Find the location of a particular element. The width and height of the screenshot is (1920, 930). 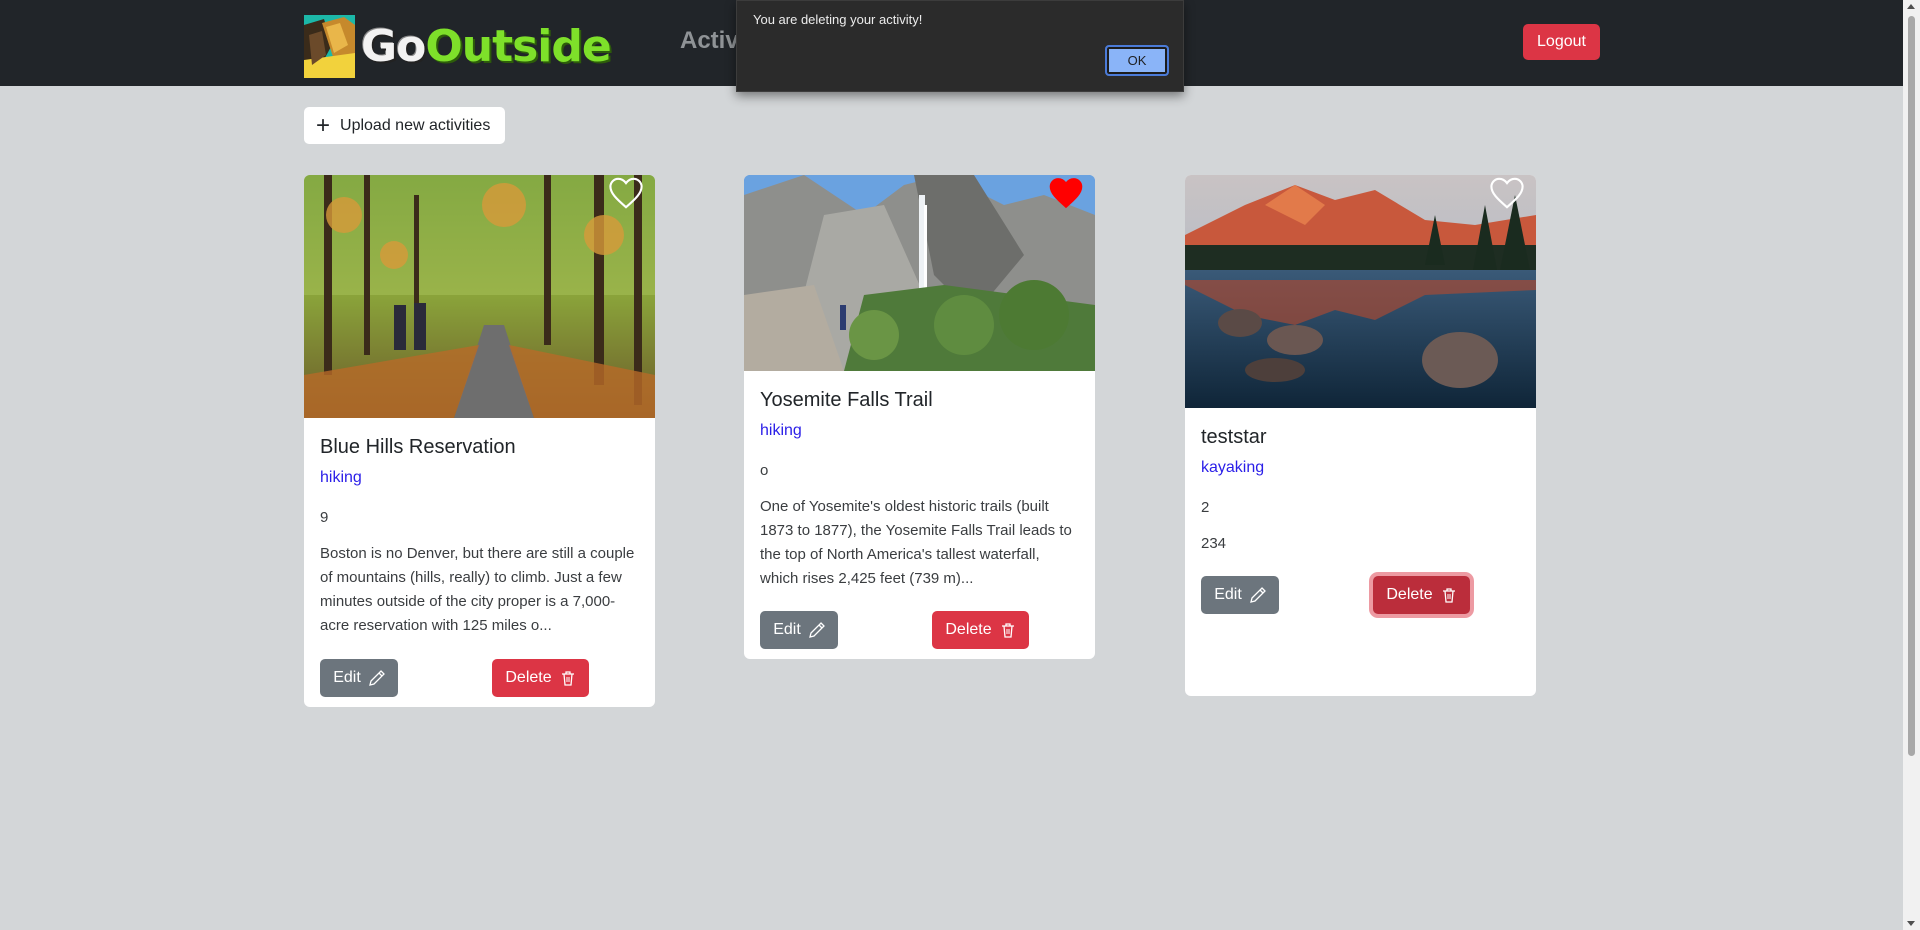

activity-number: 2 is located at coordinates (1205, 507).